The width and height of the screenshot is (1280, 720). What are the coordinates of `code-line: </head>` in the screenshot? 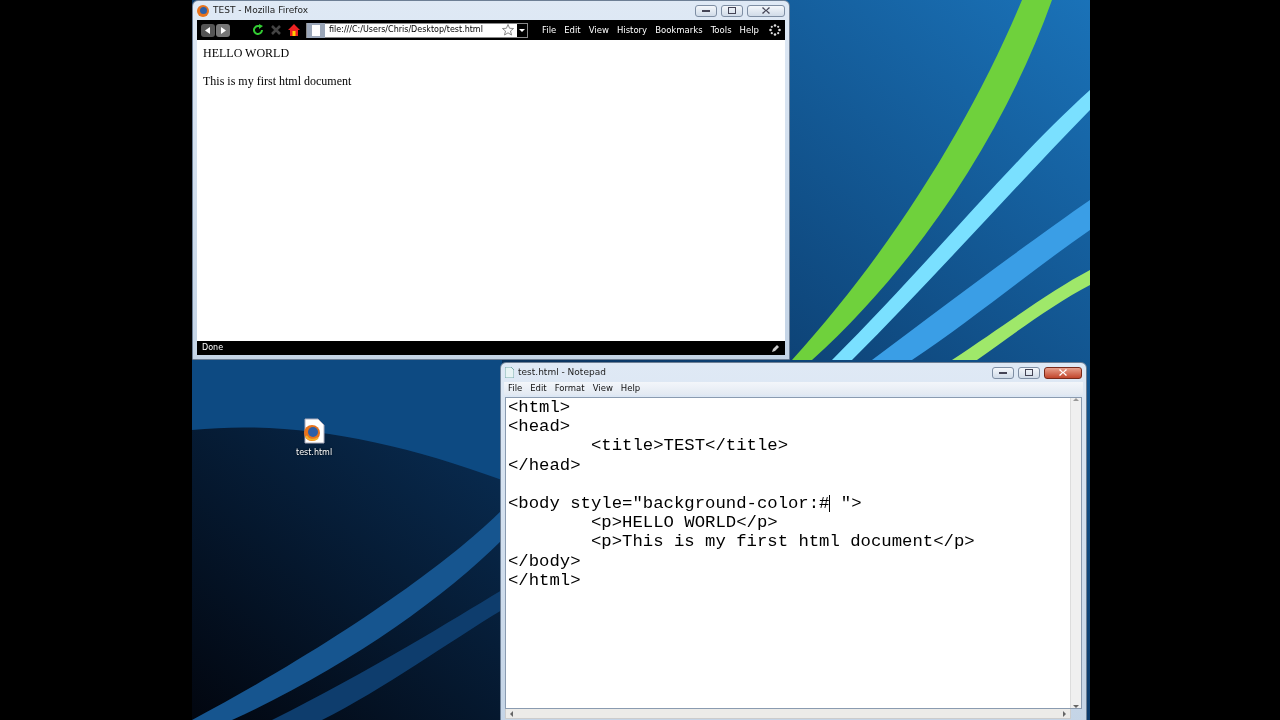 It's located at (544, 465).